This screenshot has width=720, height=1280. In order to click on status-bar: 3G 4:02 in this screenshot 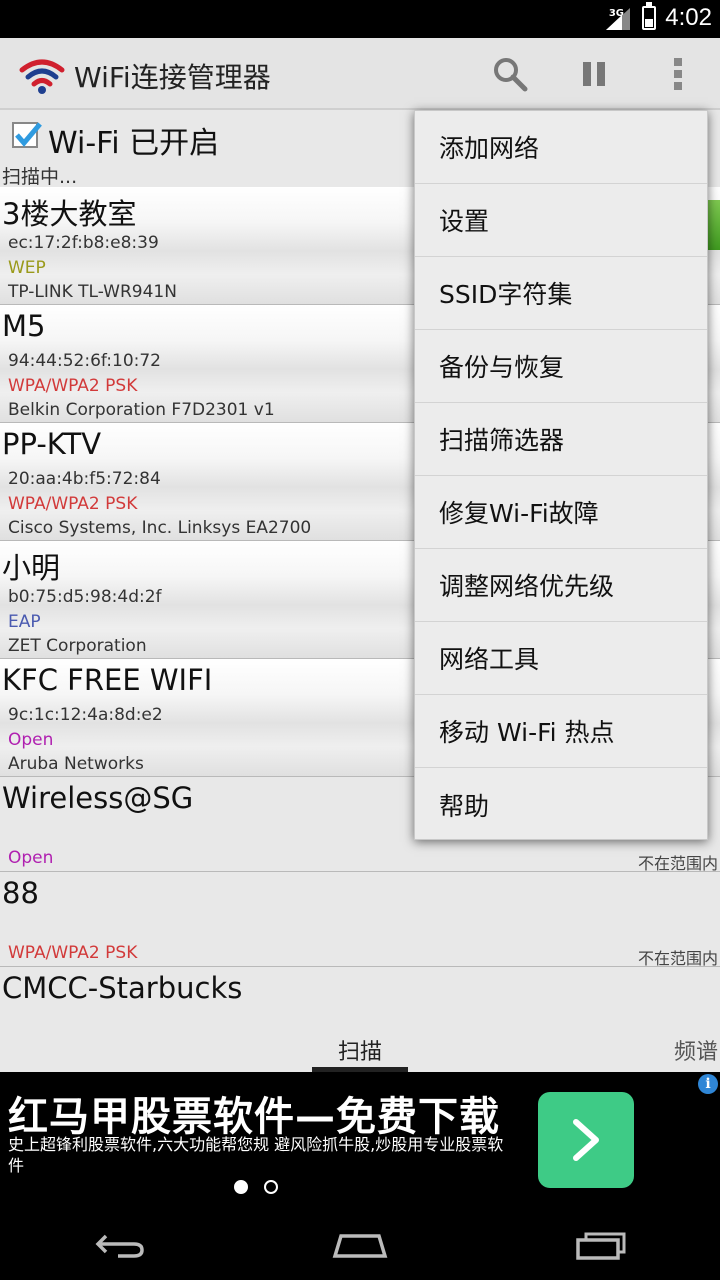, I will do `click(360, 19)`.